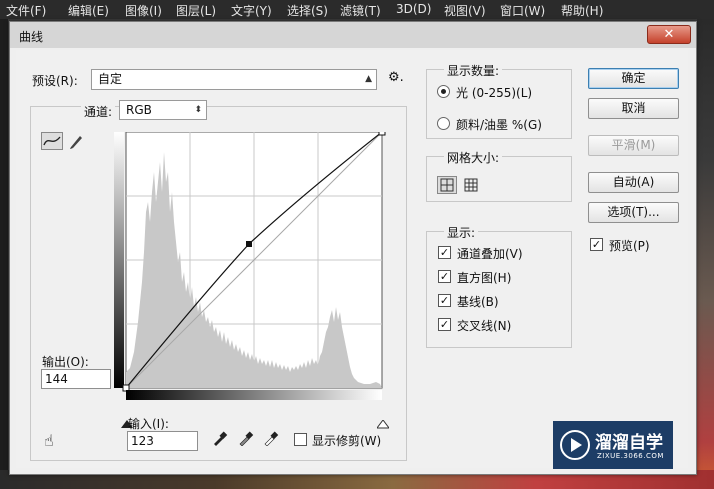  I want to click on white-eyedropper-icon, so click(271, 439).